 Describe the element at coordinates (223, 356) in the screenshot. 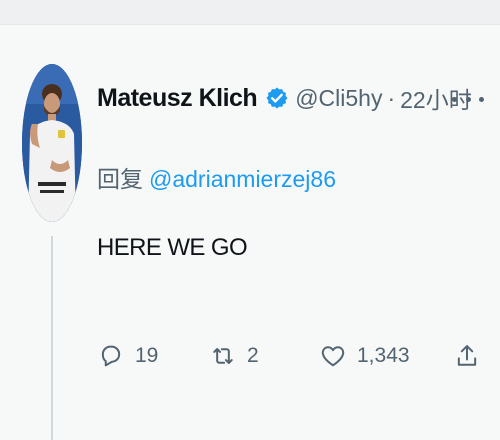

I see `retweet-icon` at that location.